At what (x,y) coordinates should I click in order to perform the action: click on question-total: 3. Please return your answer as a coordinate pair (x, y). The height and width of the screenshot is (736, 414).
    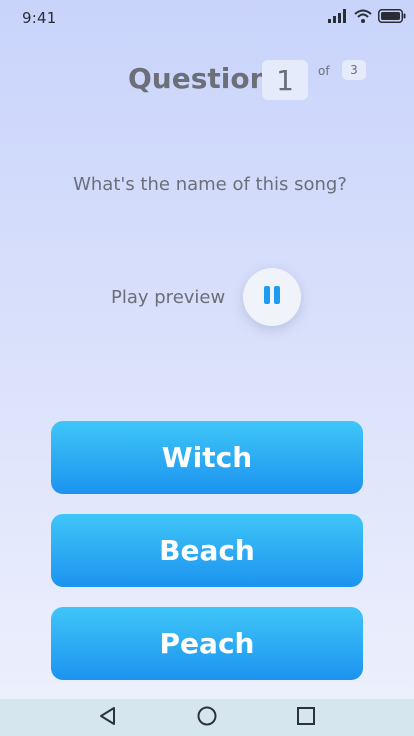
    Looking at the image, I should click on (354, 70).